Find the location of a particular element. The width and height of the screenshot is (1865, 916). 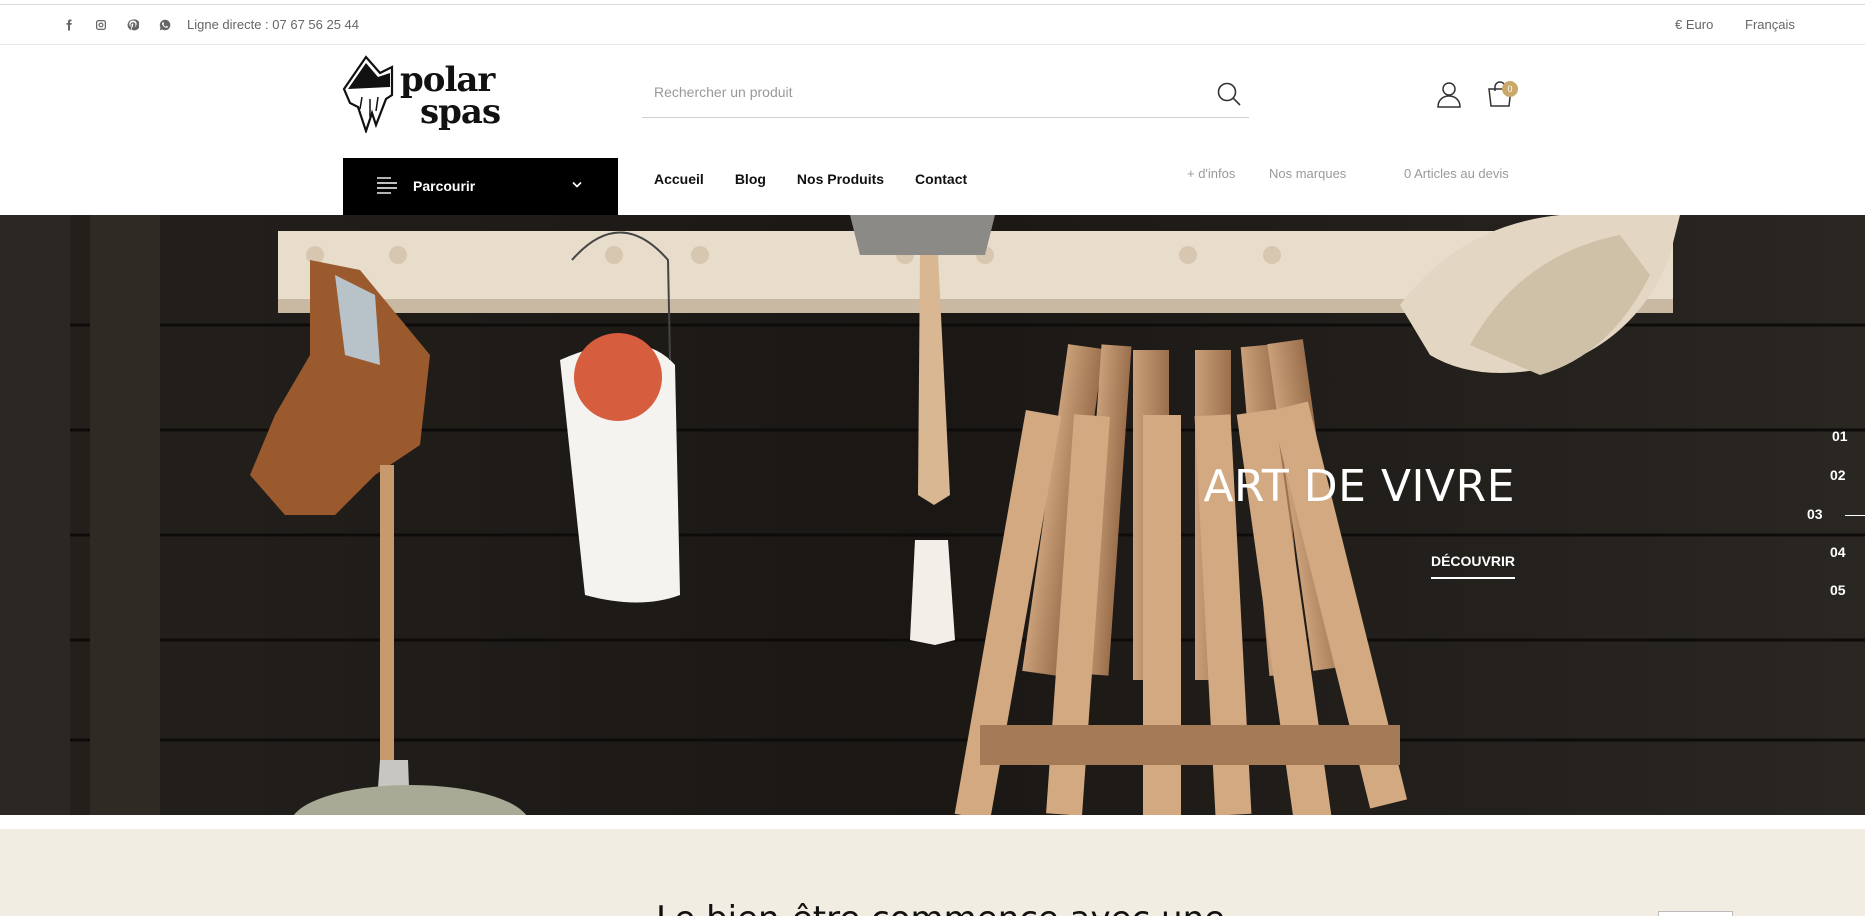

language-selector: Français is located at coordinates (1770, 24).